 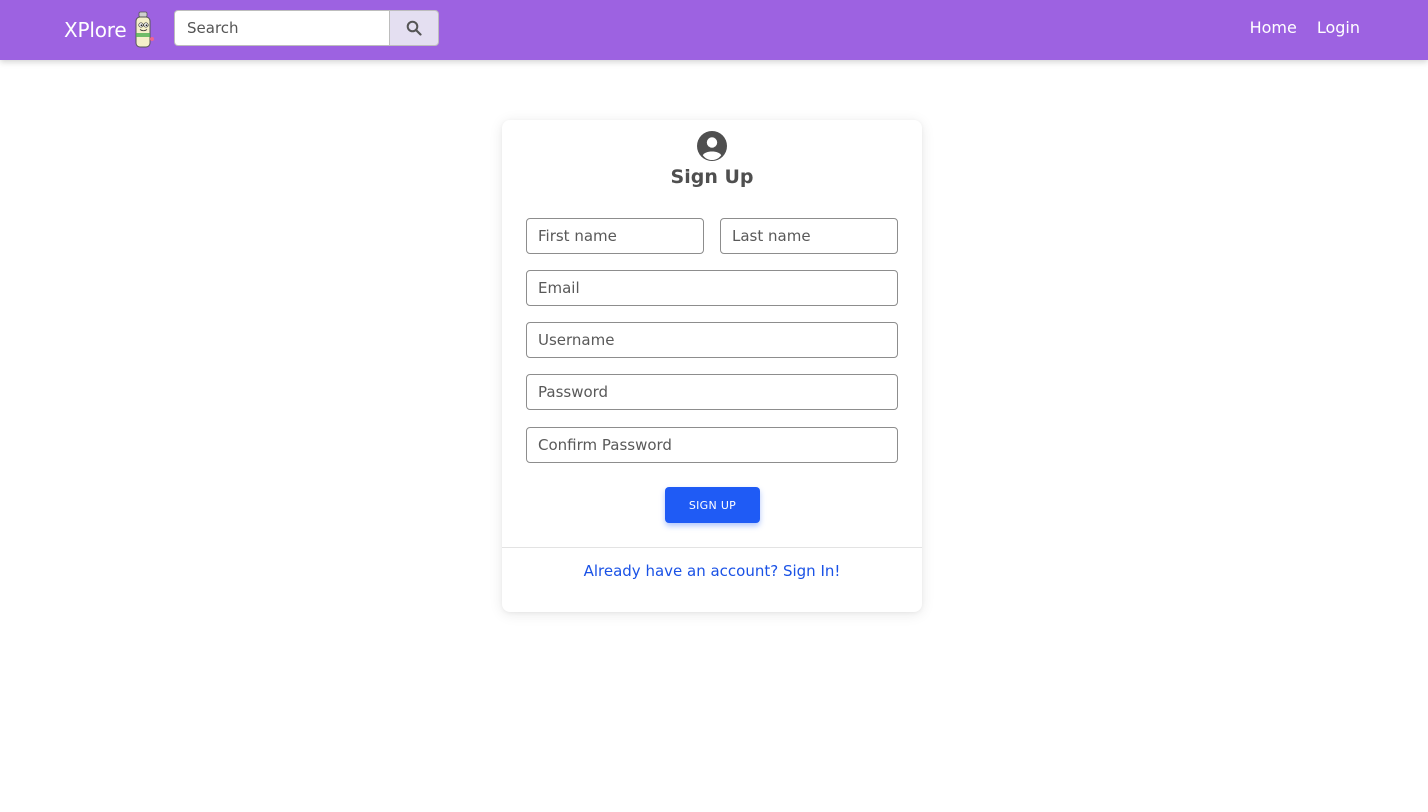 I want to click on page-title: Sign Up, so click(x=712, y=177).